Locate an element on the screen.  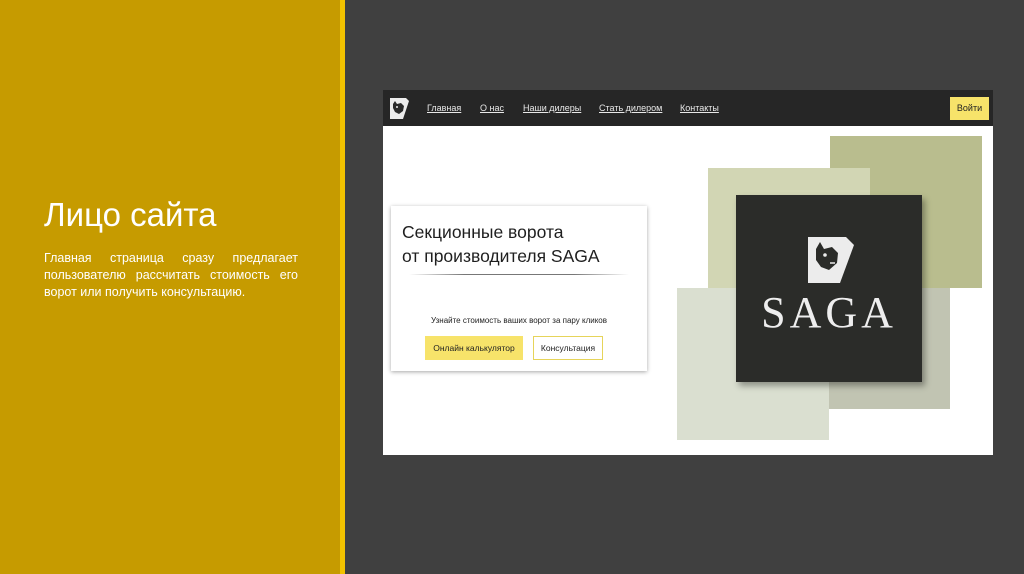
consultation-button: Консультация is located at coordinates (568, 348).